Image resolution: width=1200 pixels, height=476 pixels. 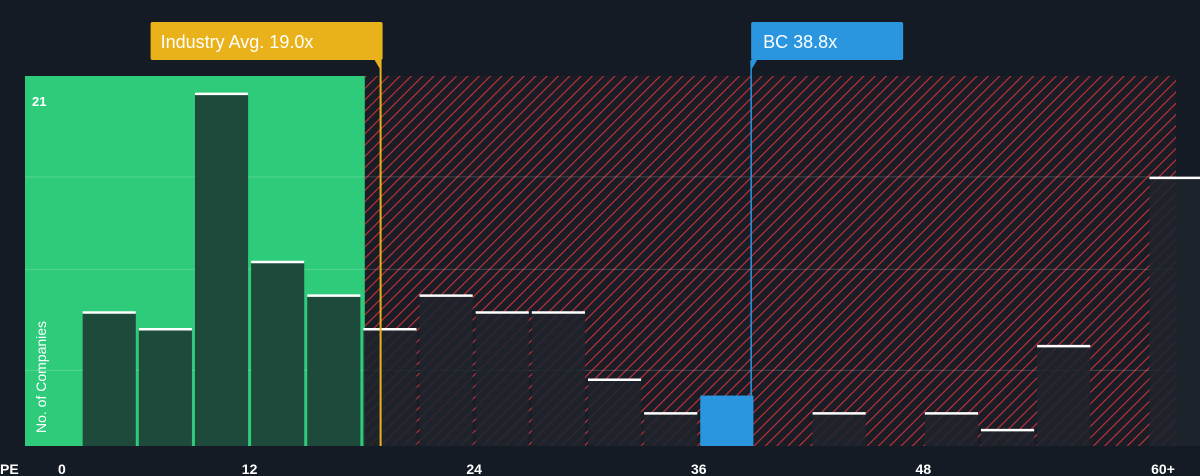 I want to click on x-tick-label-1: 12, so click(x=250, y=468).